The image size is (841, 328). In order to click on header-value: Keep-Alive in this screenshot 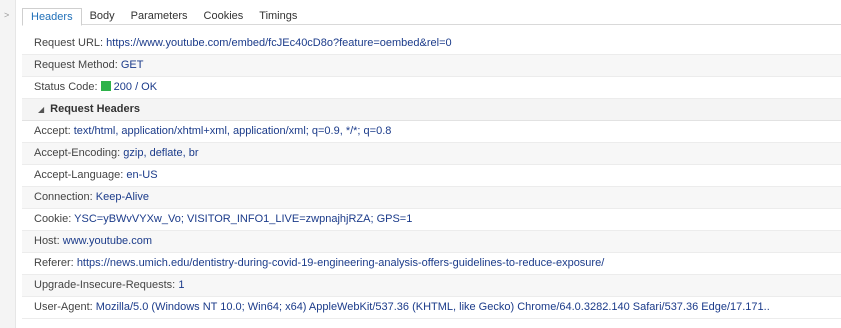, I will do `click(122, 197)`.